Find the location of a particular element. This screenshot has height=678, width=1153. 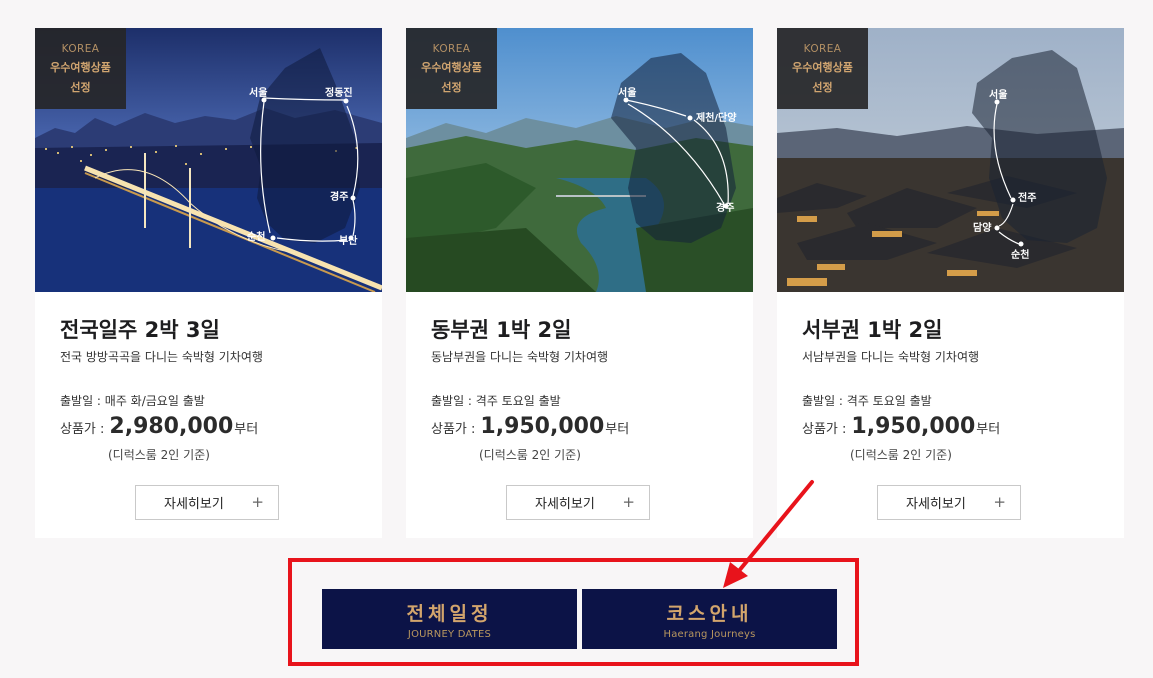

haerang-journeys-button: 코스안내 Haerang Journeys is located at coordinates (709, 619).